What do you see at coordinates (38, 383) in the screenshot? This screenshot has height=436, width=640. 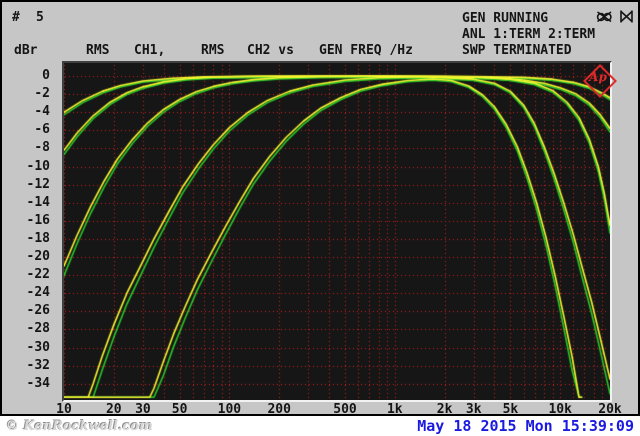 I see `y-tick-label: -34` at bounding box center [38, 383].